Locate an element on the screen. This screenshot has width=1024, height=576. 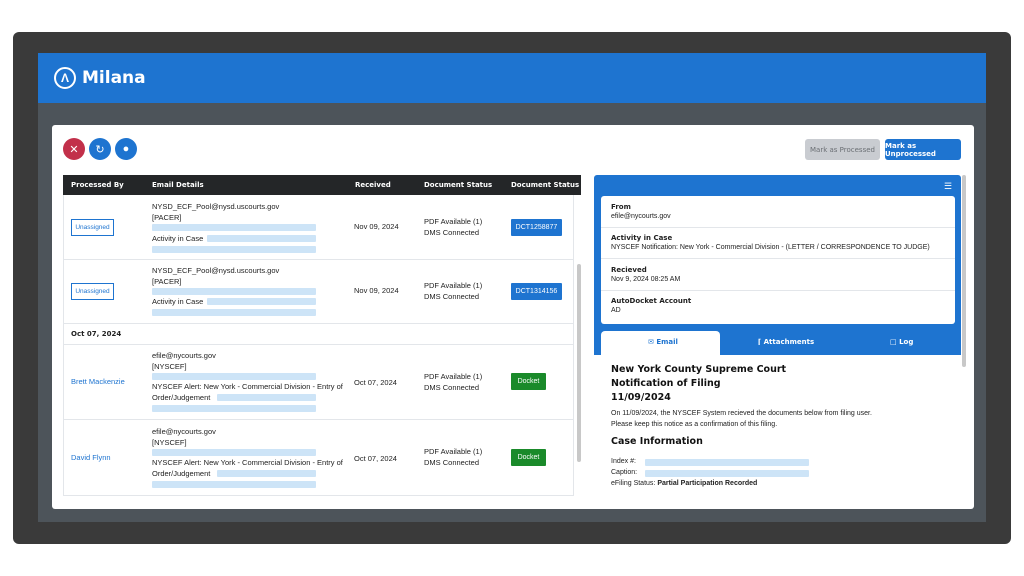
detail-scrollbar is located at coordinates (964, 271).